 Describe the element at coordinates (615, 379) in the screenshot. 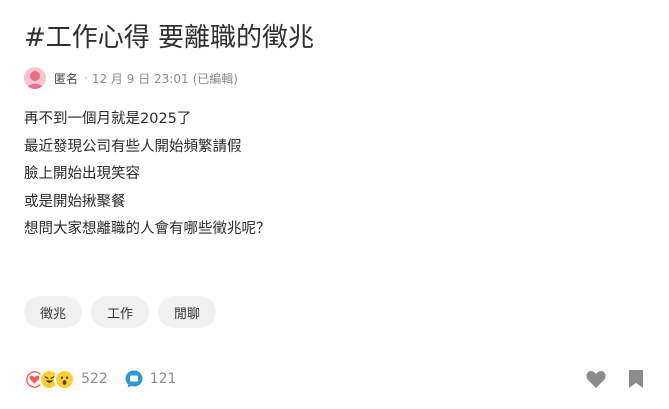

I see `post-actions` at that location.